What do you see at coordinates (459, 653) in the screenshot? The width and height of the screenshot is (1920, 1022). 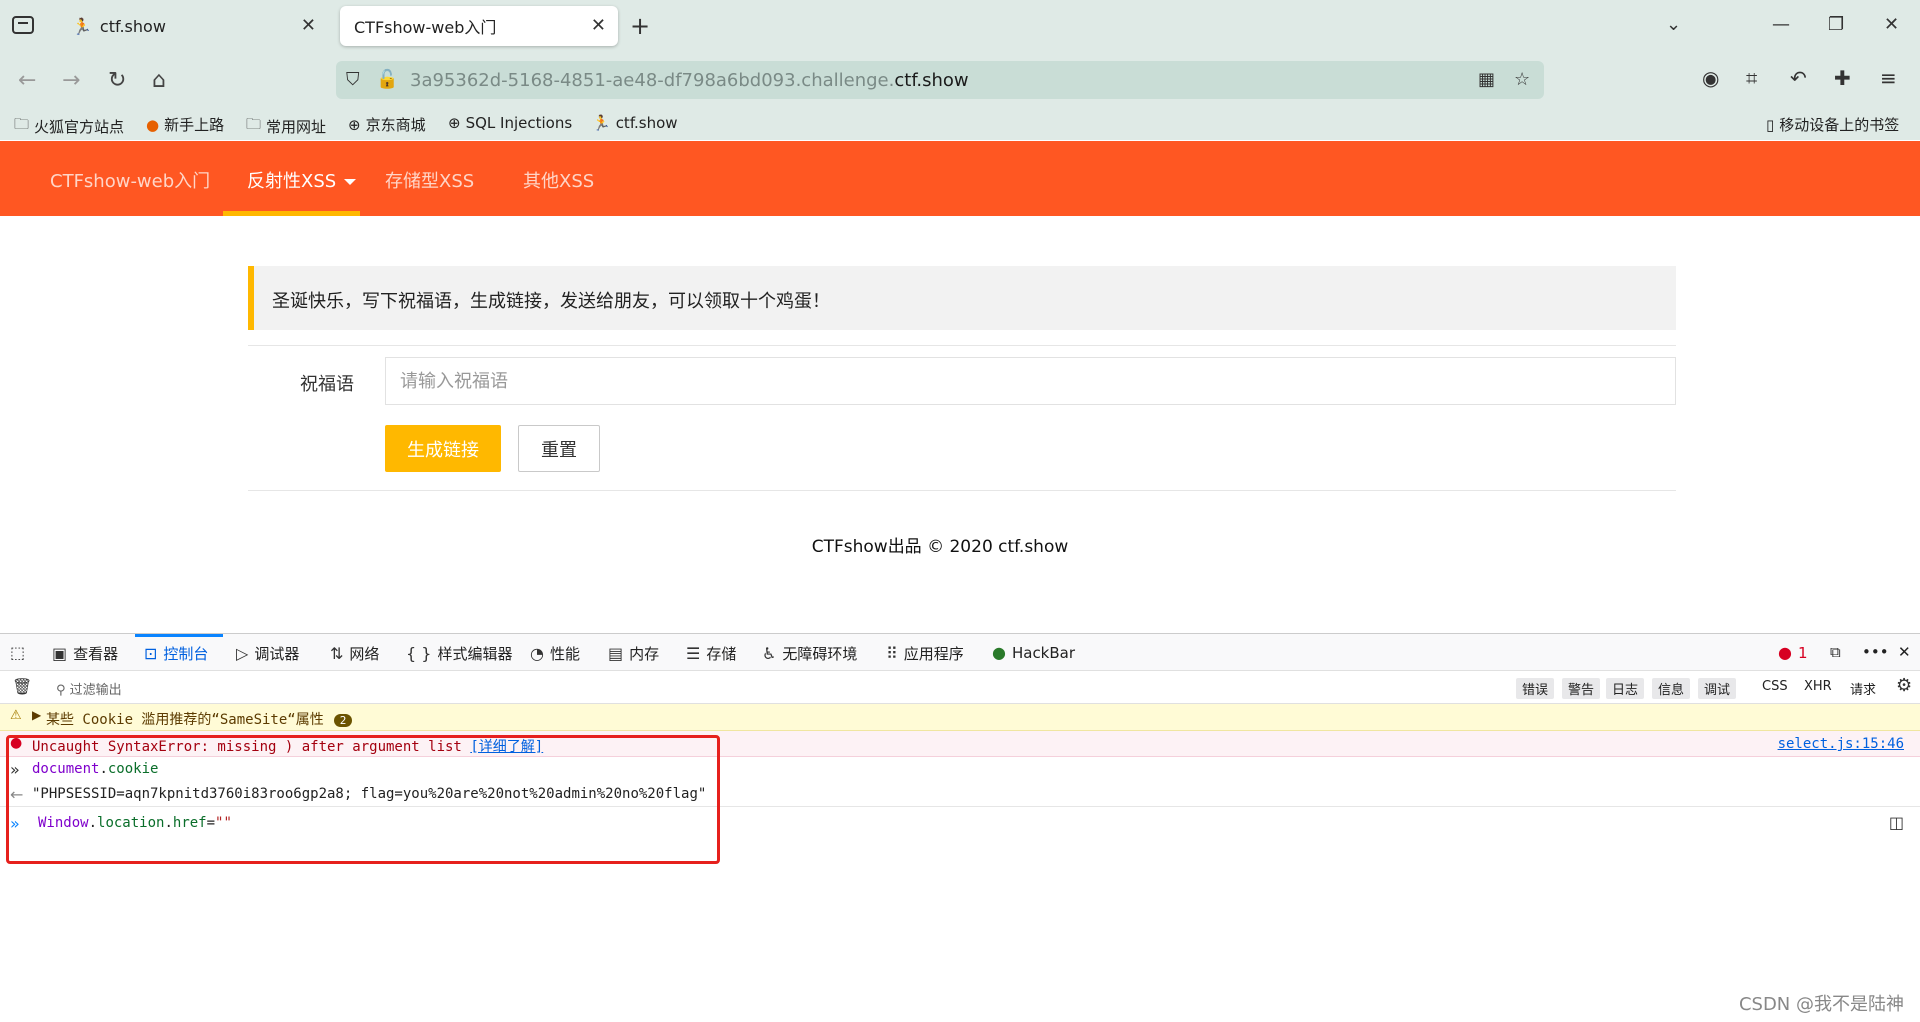 I see `tab-style-editor: { } 样式编辑器` at bounding box center [459, 653].